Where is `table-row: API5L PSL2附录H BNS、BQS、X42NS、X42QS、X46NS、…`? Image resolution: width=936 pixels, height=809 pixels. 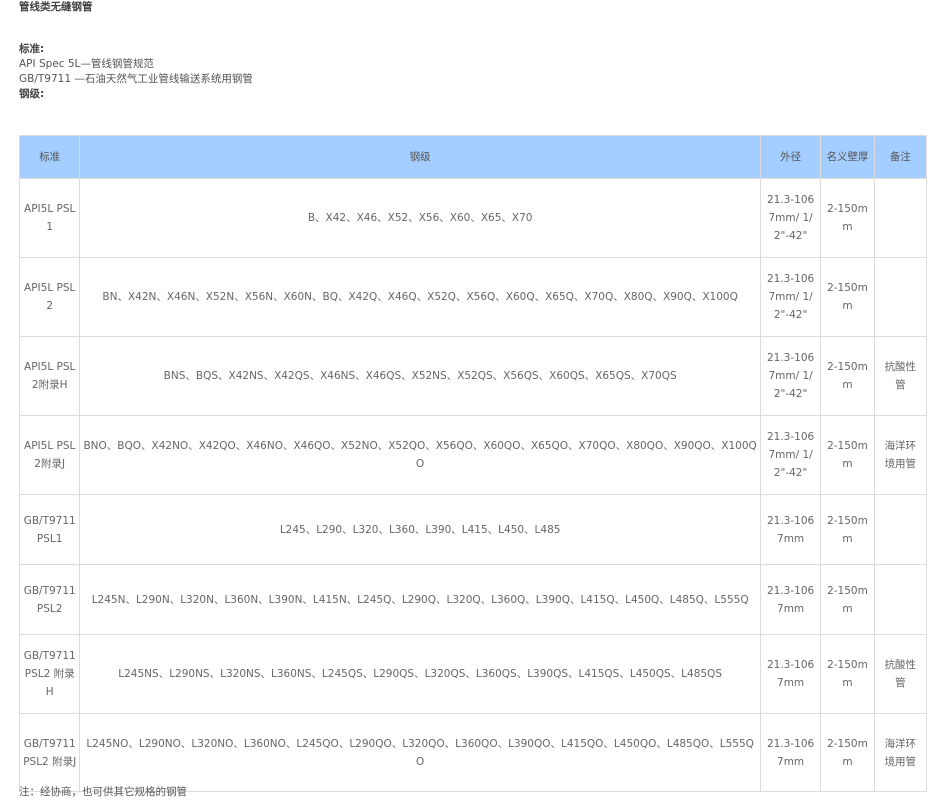 table-row: API5L PSL2附录H BNS、BQS、X42NS、X42QS、X46NS、… is located at coordinates (473, 376).